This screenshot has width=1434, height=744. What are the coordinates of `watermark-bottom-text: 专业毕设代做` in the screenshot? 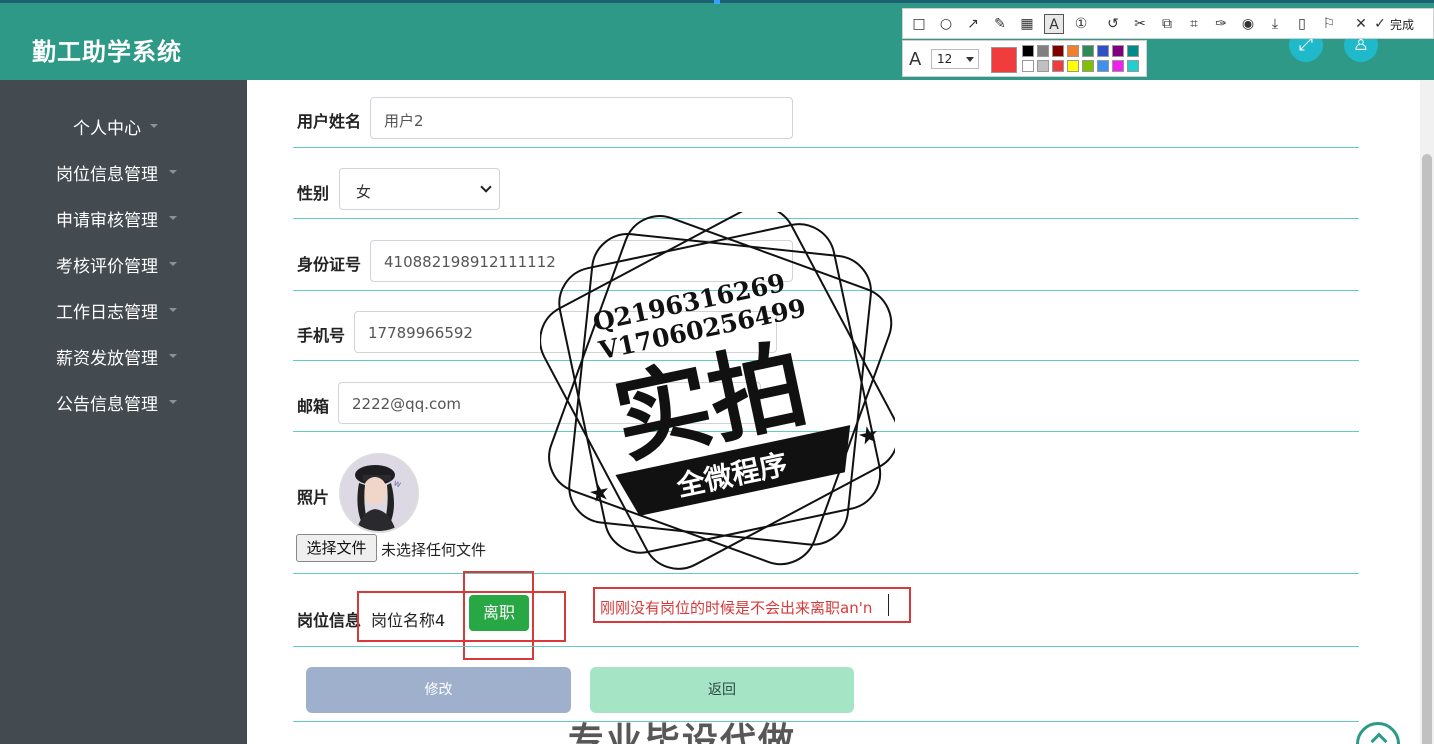 It's located at (682, 732).